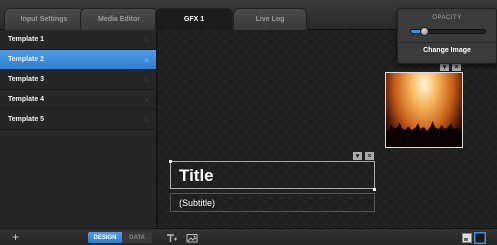  I want to click on subtitle-text-element: (Subtitle), so click(272, 202).